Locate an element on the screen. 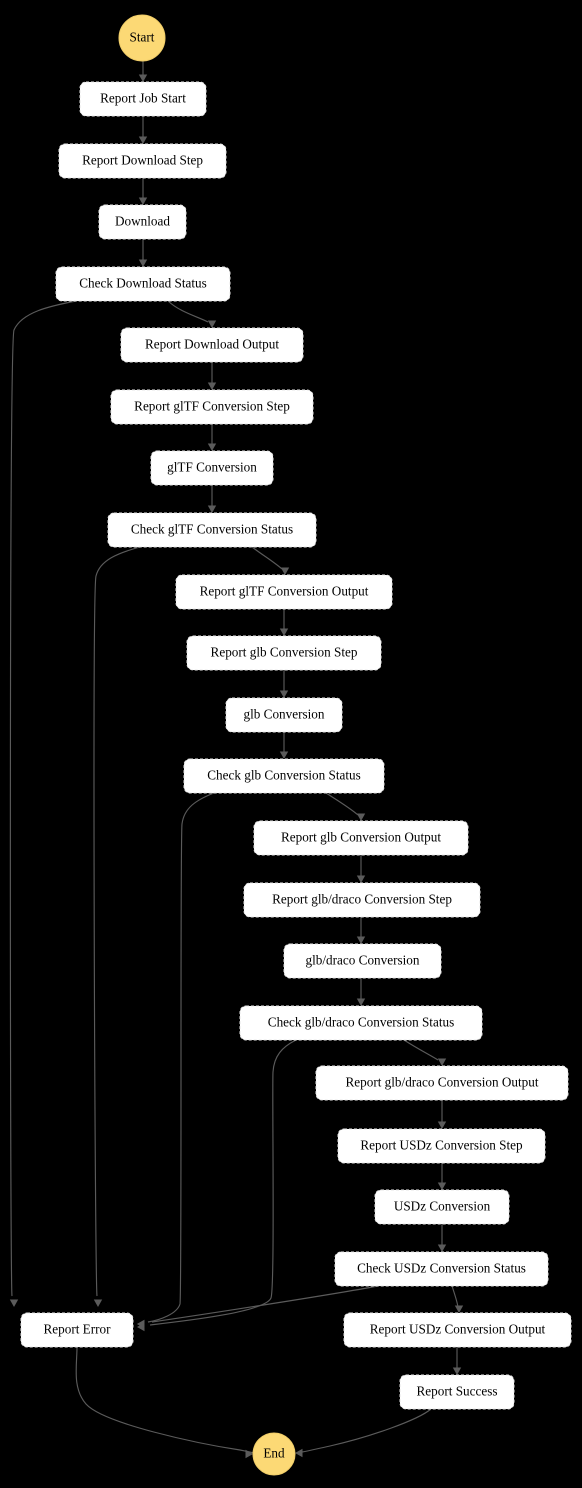 The image size is (582, 1488). node-label: USDz Conversion is located at coordinates (442, 1206).